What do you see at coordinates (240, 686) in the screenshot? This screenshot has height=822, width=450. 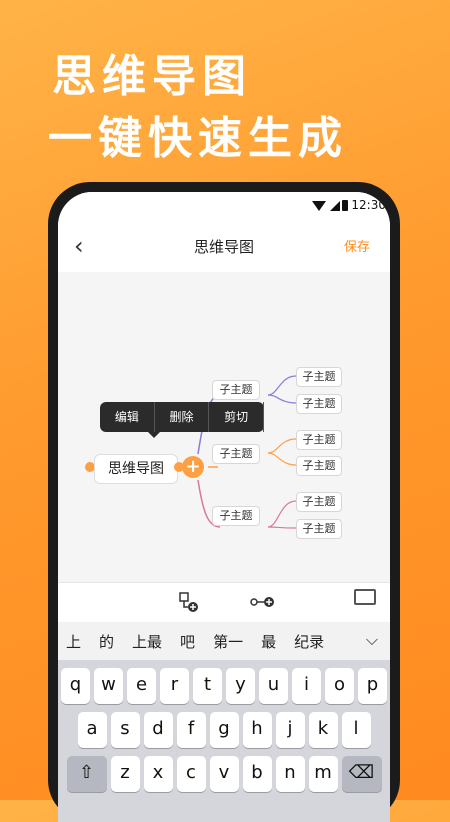 I see `key-y: y` at bounding box center [240, 686].